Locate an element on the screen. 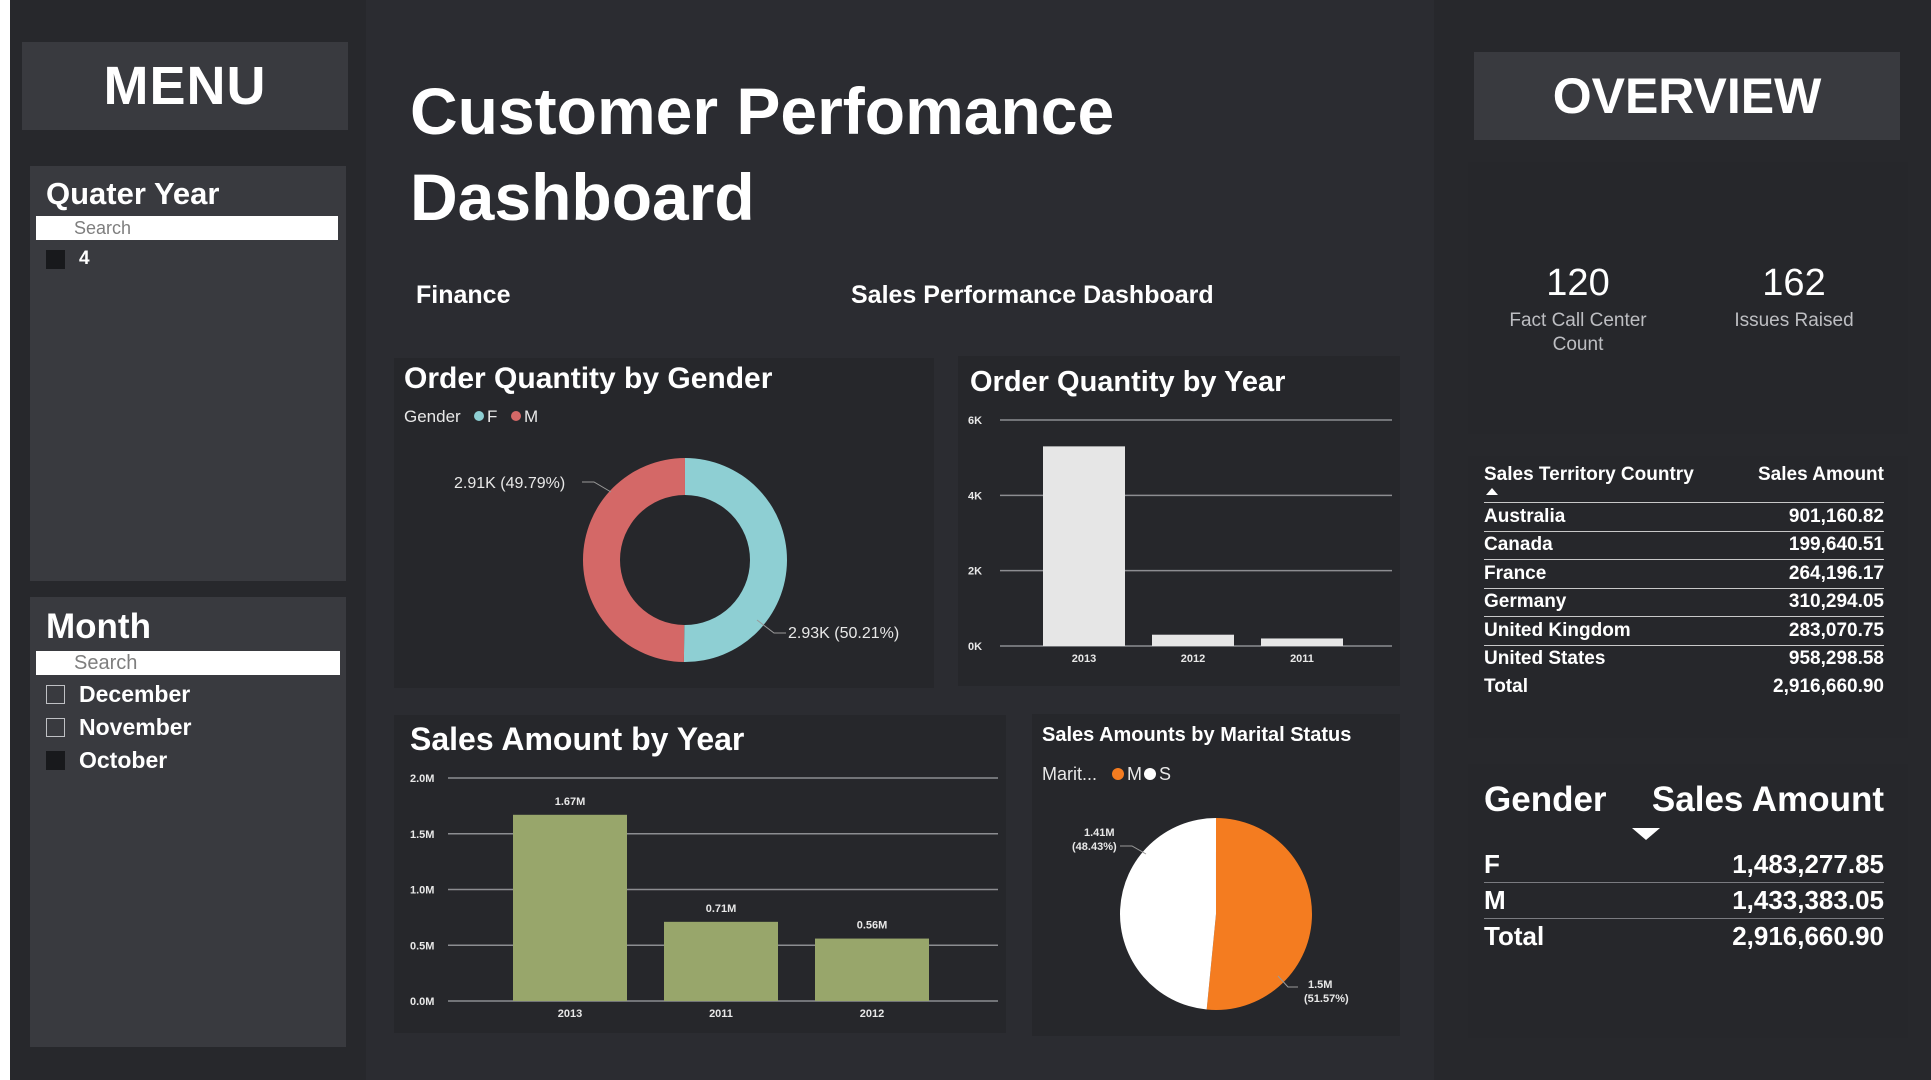  kpi-label: Fact Call Center is located at coordinates (1578, 320).